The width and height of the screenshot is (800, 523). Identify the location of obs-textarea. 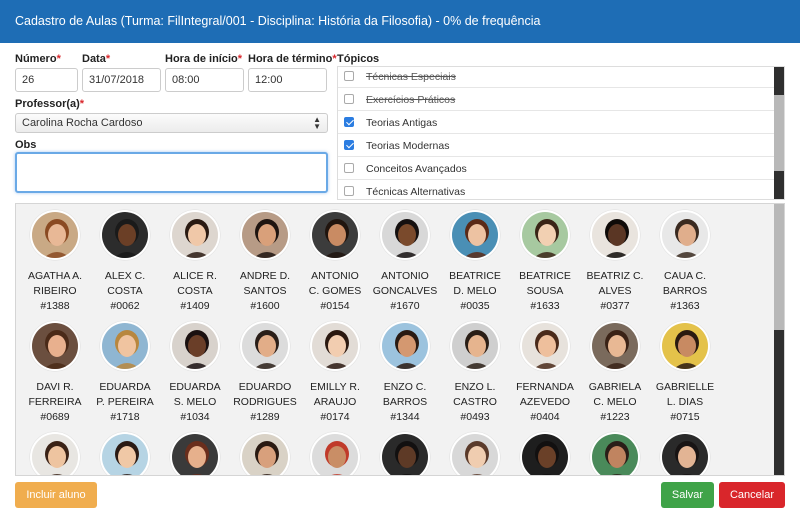
(171, 172).